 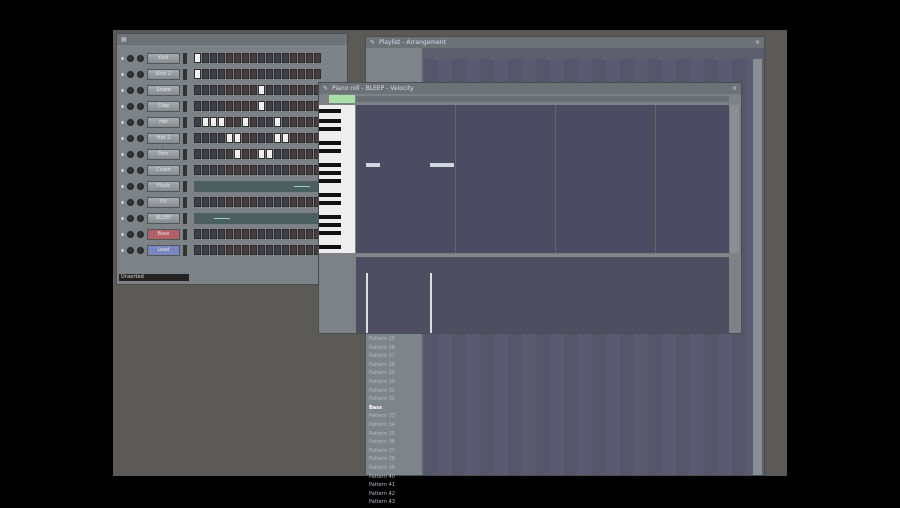 I want to click on velocity-lane, so click(x=542, y=294).